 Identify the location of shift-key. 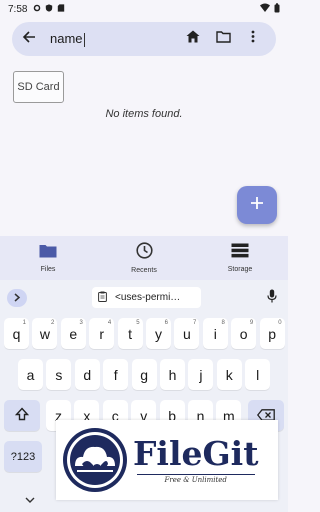
(22, 415).